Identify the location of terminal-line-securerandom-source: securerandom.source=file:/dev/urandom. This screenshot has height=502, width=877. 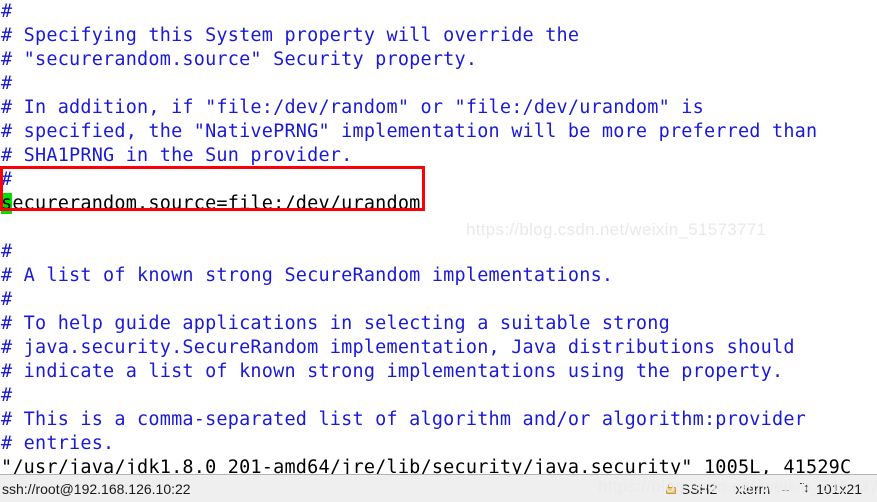
(438, 204).